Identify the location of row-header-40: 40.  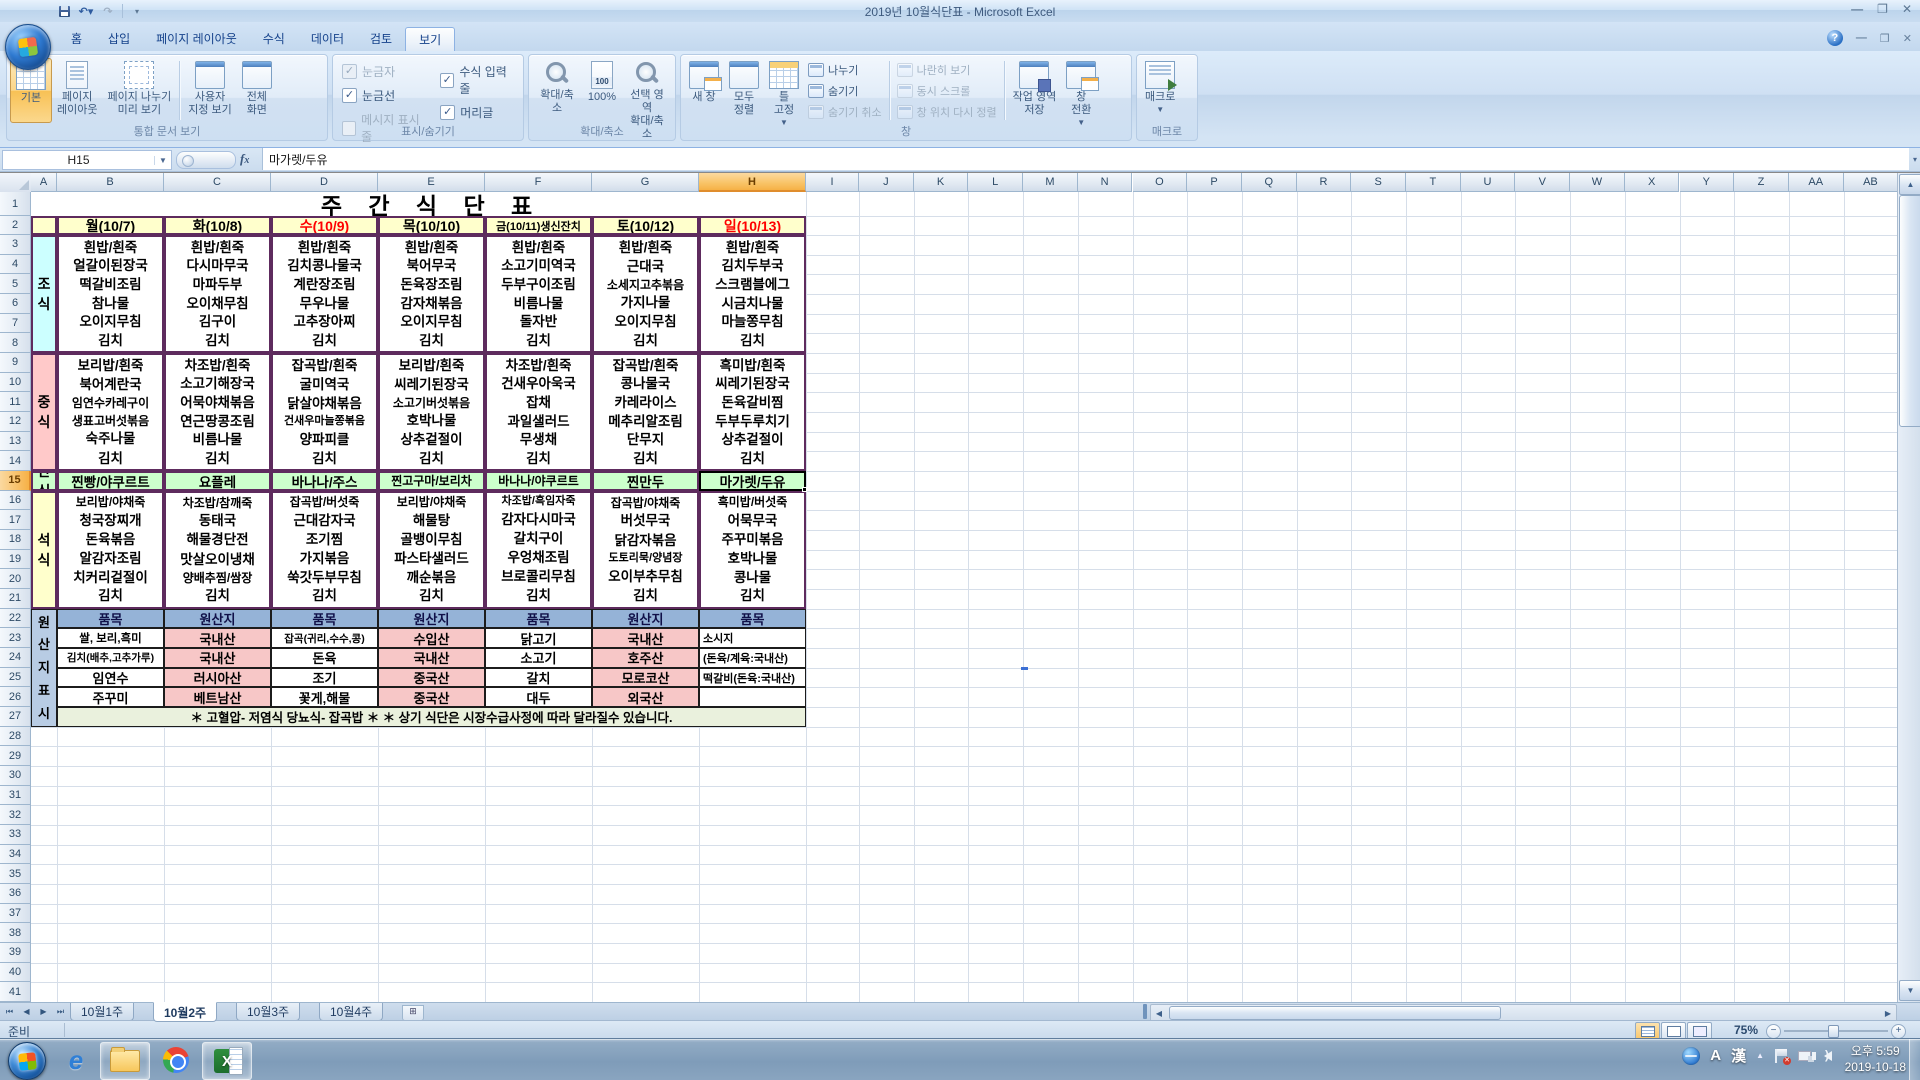
(15, 972).